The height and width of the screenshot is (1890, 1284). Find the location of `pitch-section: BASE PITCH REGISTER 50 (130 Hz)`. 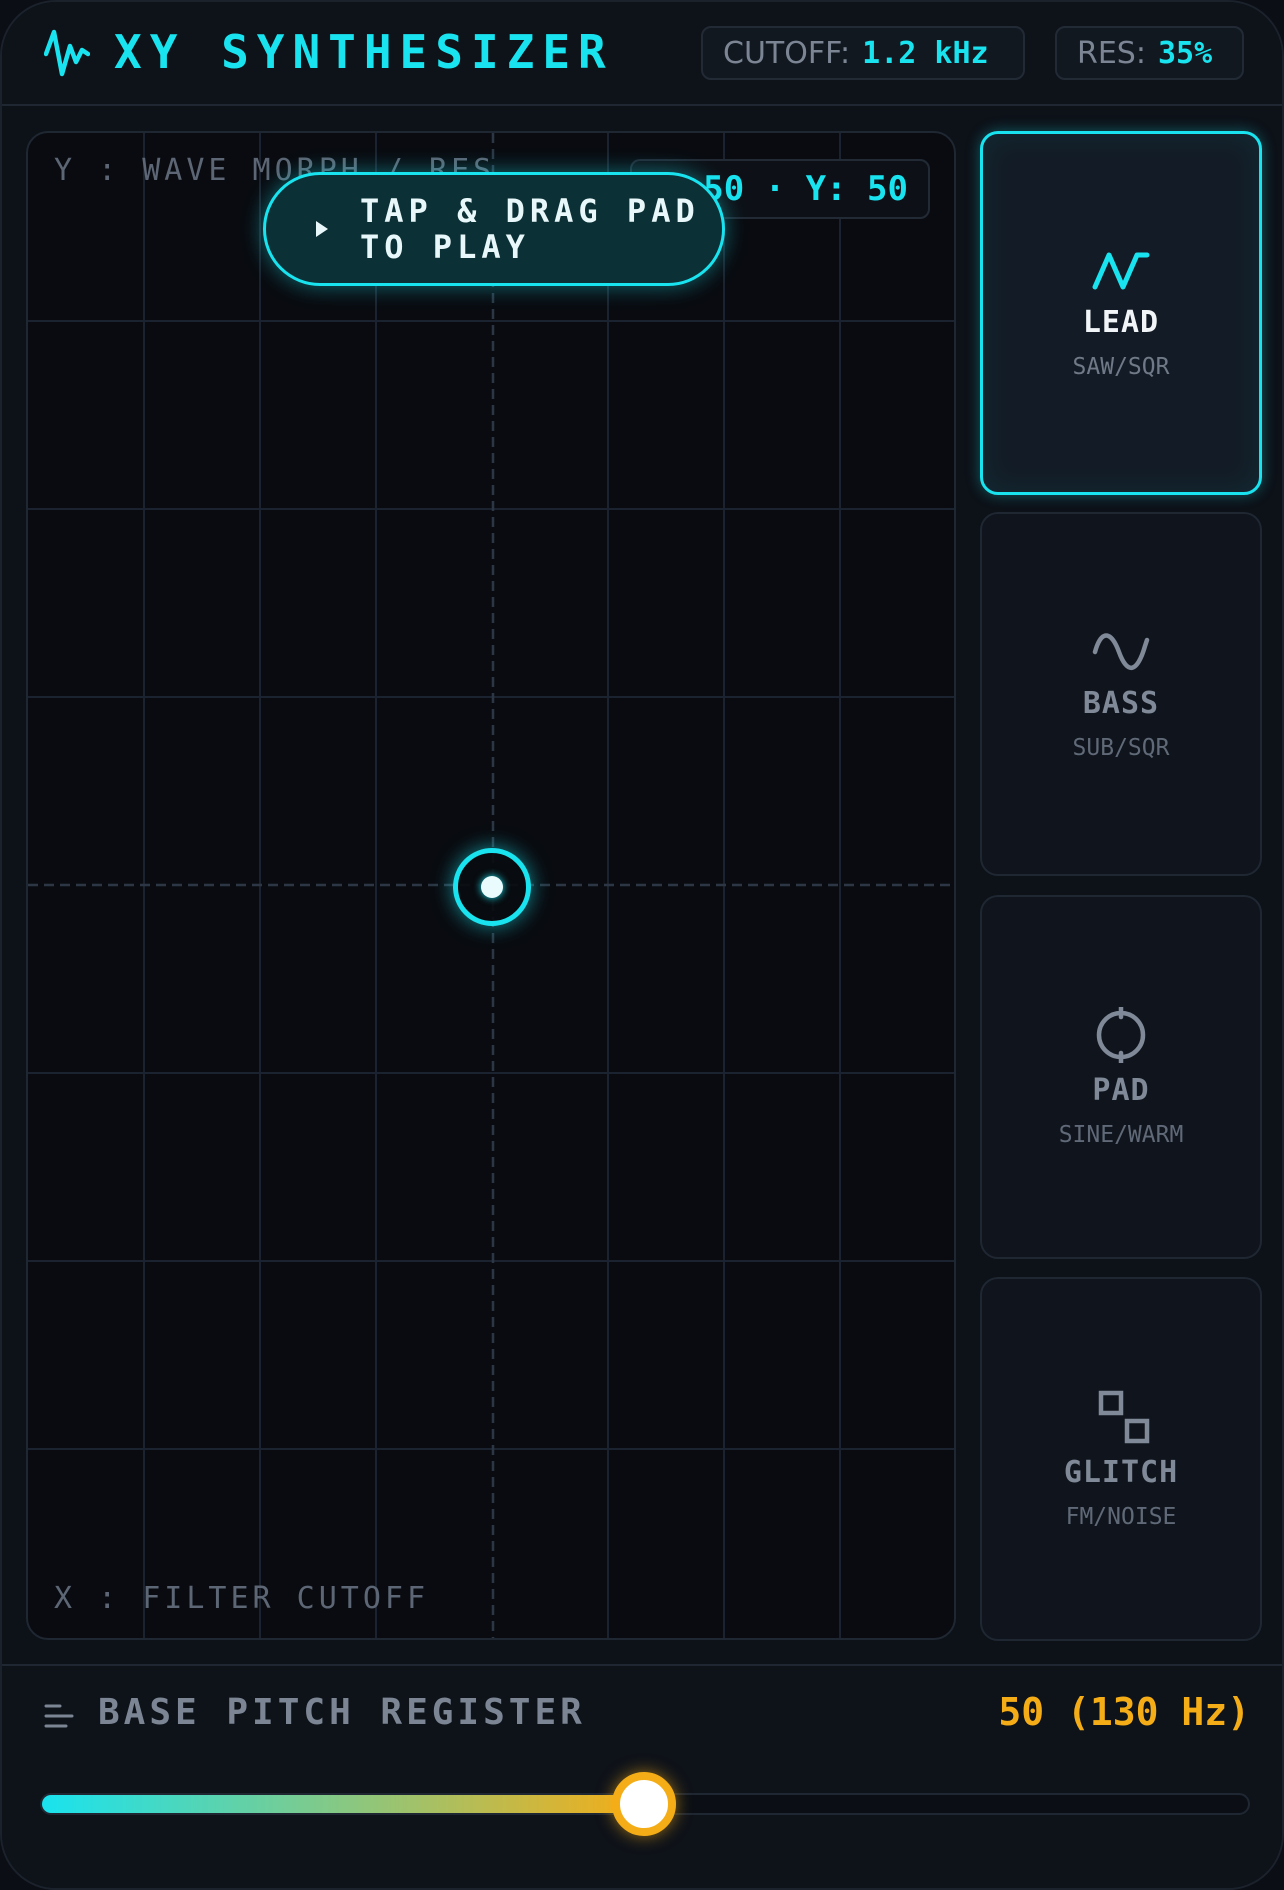

pitch-section: BASE PITCH REGISTER 50 (130 Hz) is located at coordinates (642, 1776).